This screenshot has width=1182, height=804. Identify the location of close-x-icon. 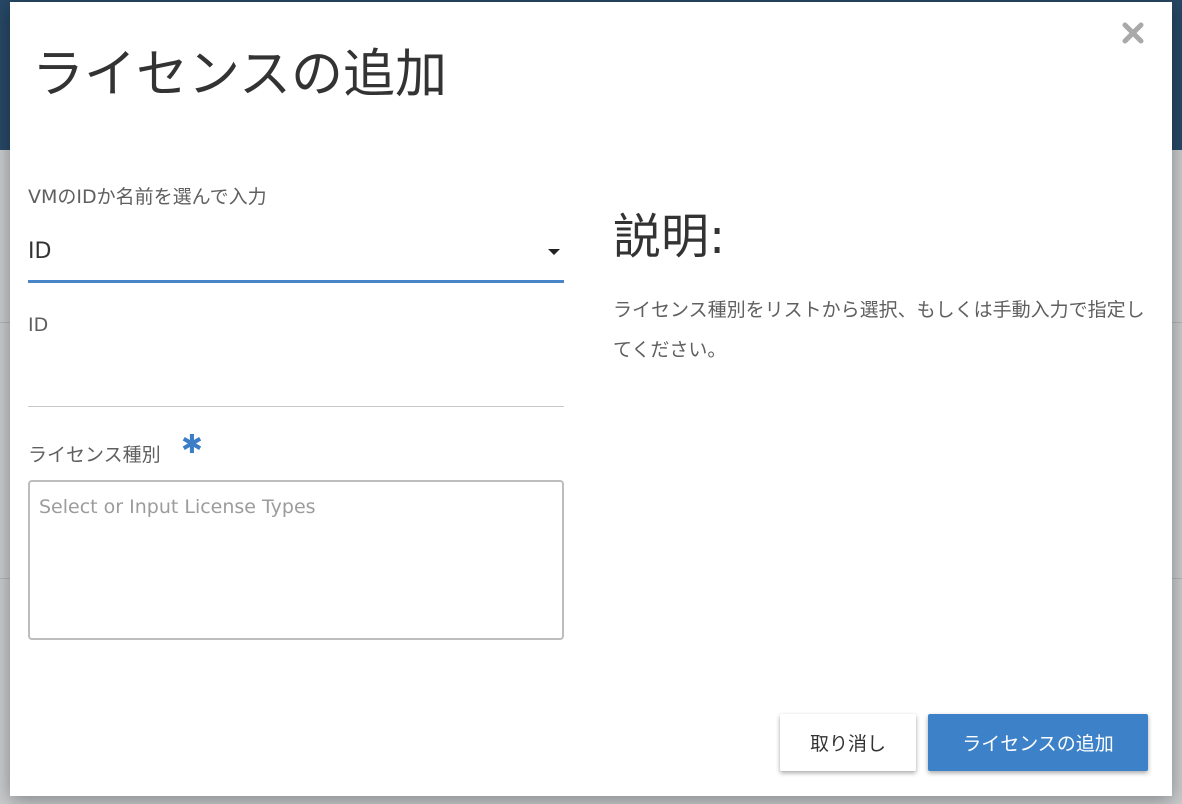
(1133, 33).